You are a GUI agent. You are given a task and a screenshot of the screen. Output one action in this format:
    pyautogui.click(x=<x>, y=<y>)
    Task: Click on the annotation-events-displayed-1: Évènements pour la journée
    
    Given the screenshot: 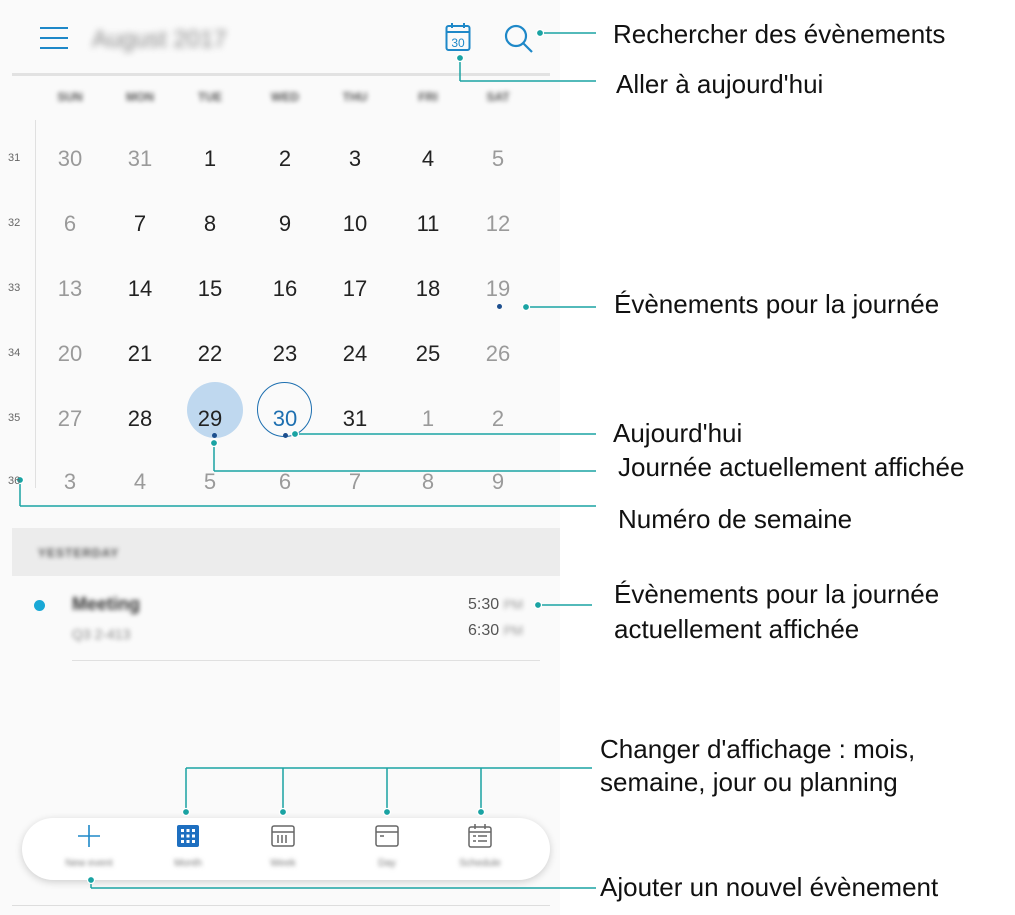 What is the action you would take?
    pyautogui.click(x=777, y=594)
    